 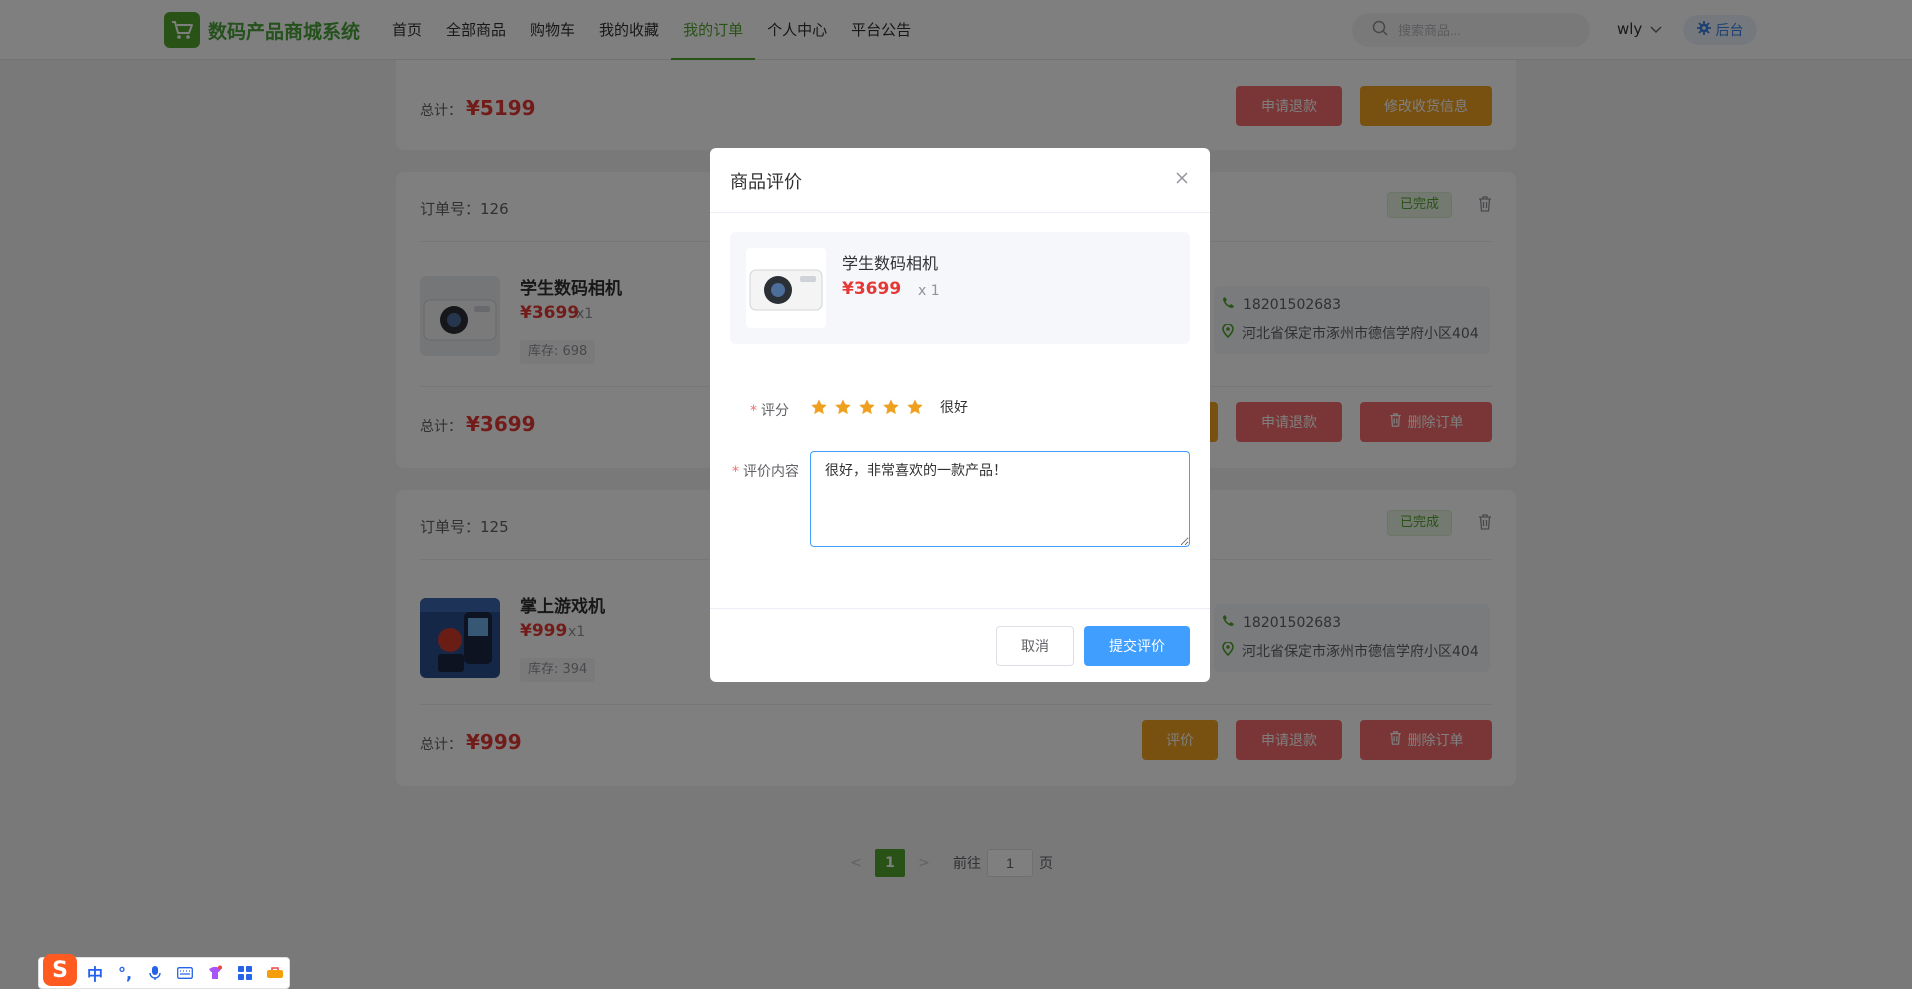 I want to click on toolbox-icon, so click(x=275, y=973).